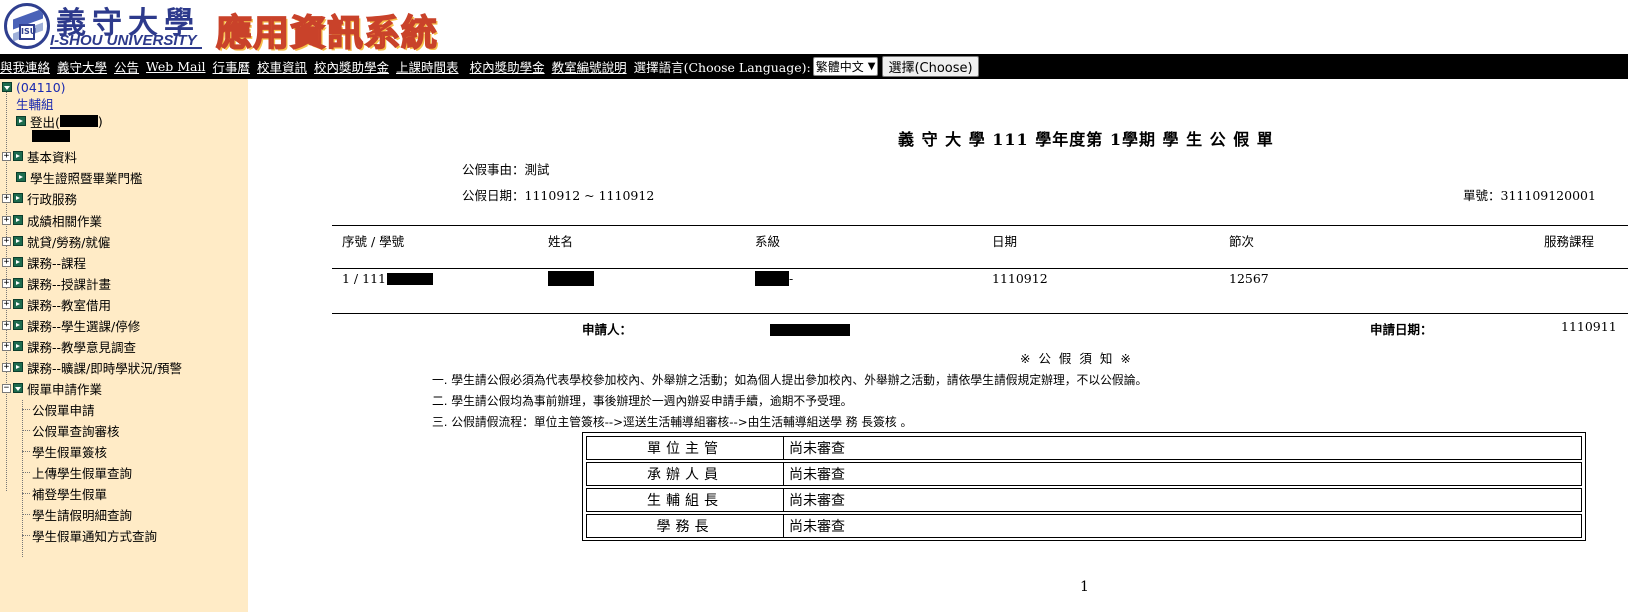 The height and width of the screenshot is (612, 1628). Describe the element at coordinates (427, 66) in the screenshot. I see `nav-link-class-schedule: 上課時間表` at that location.